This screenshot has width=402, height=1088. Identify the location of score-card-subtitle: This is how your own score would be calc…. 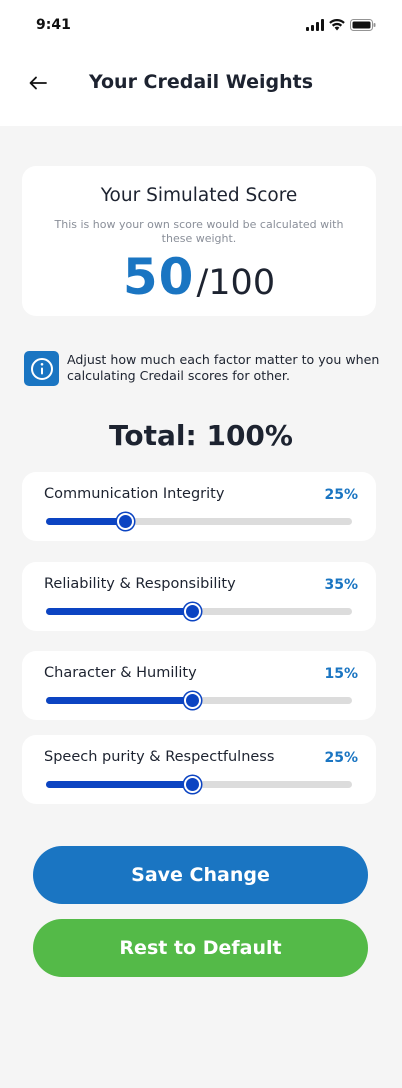
(199, 231).